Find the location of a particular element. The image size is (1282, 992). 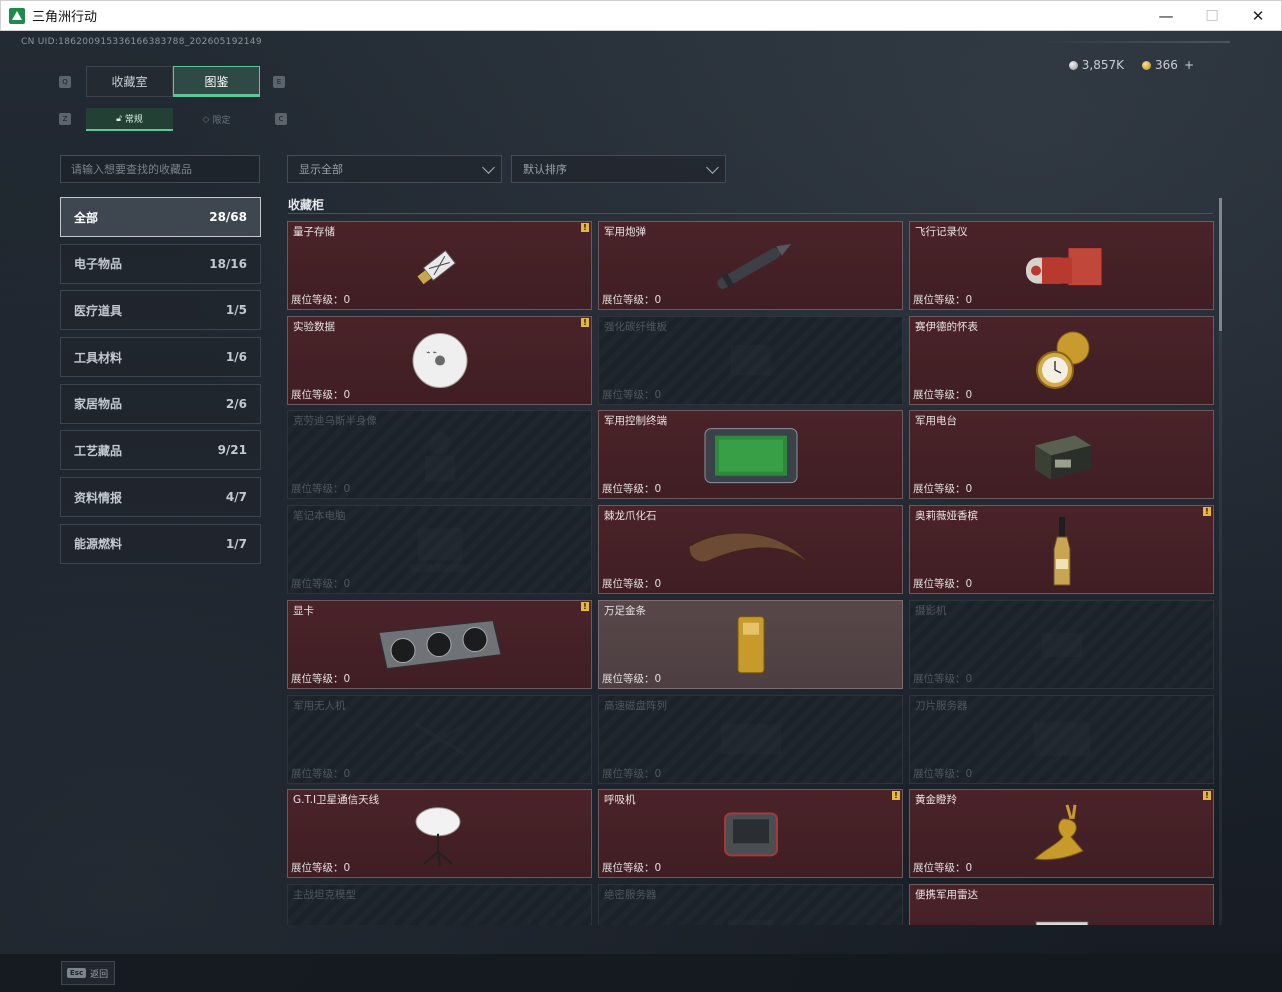

grid-scrollbar is located at coordinates (1220, 561).